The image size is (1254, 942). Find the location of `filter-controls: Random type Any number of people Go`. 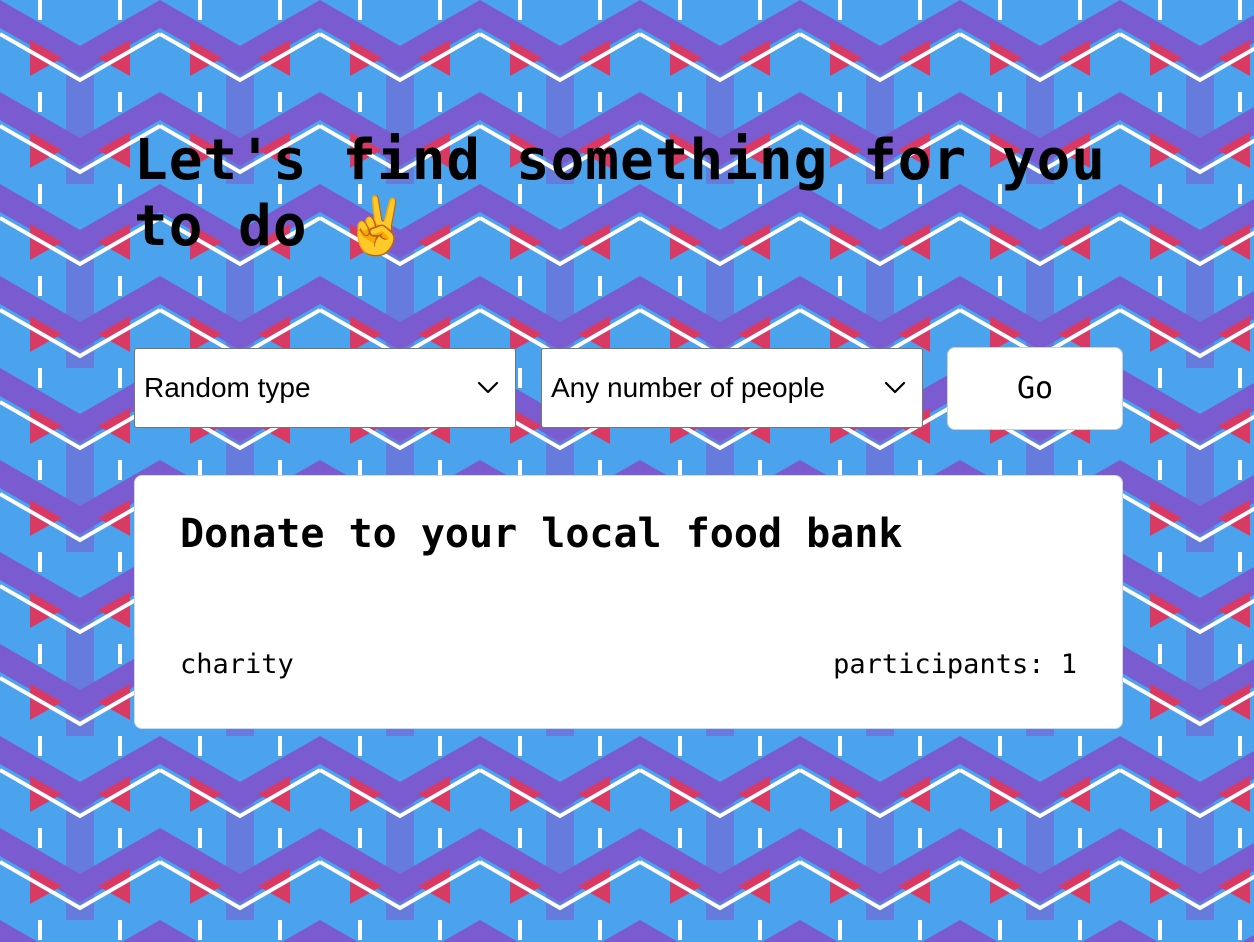

filter-controls: Random type Any number of people Go is located at coordinates (629, 388).